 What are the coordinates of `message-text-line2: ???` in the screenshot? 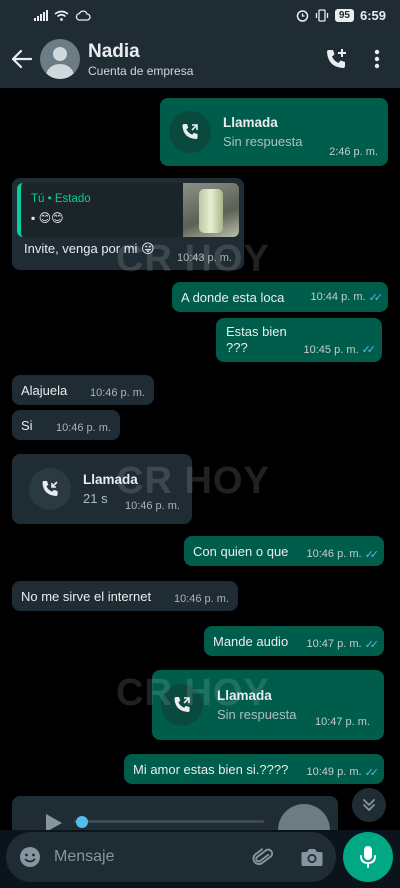 It's located at (237, 347).